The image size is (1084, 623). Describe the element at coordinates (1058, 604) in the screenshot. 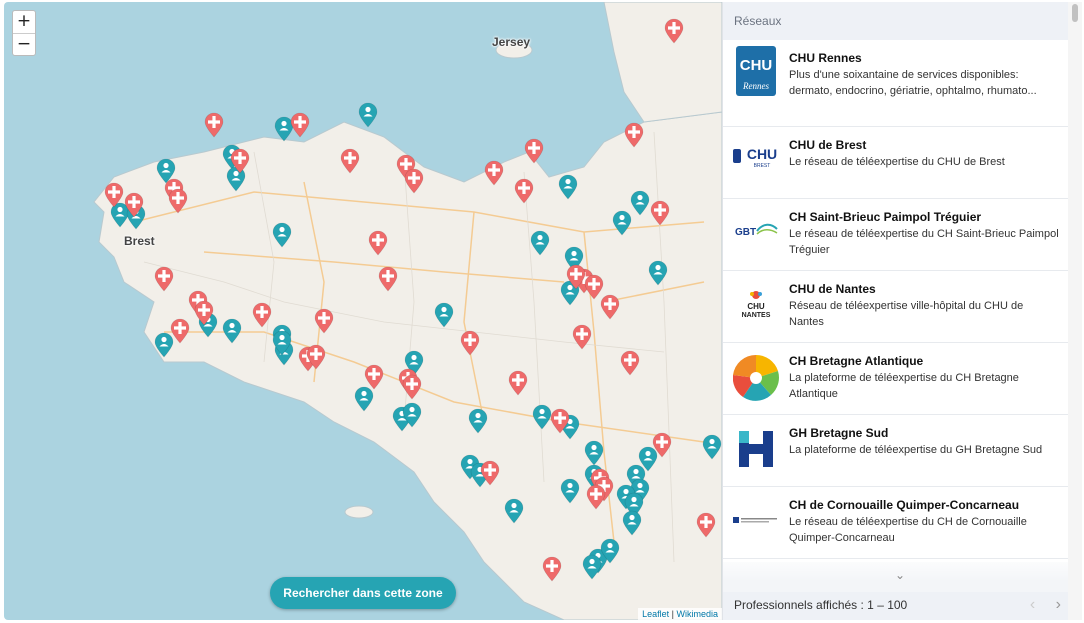

I see `next-page-button: ›` at that location.